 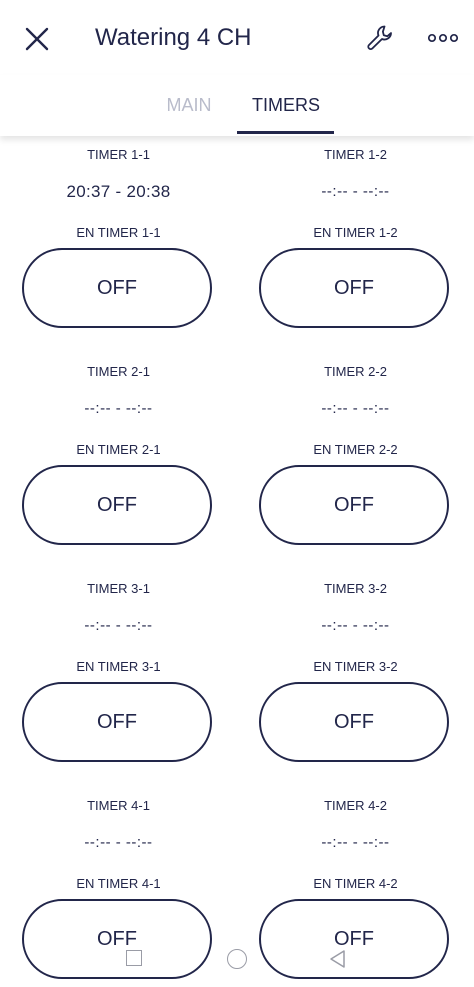 I want to click on enable-timer-label: EN TIMER 2-2, so click(x=355, y=449).